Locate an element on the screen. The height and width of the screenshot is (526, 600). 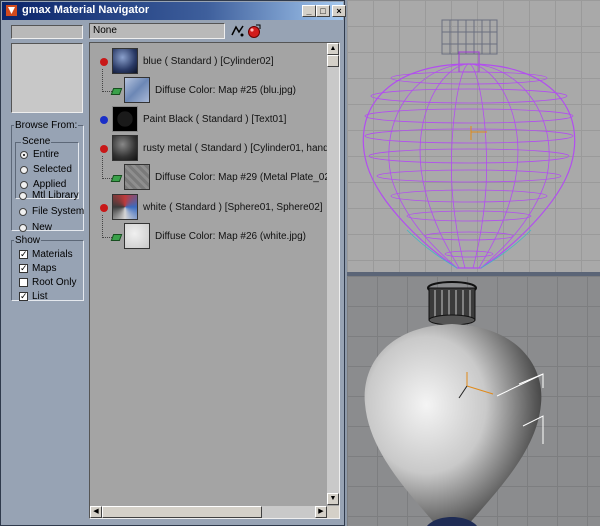
radio-label: Entire is located at coordinates (46, 154).